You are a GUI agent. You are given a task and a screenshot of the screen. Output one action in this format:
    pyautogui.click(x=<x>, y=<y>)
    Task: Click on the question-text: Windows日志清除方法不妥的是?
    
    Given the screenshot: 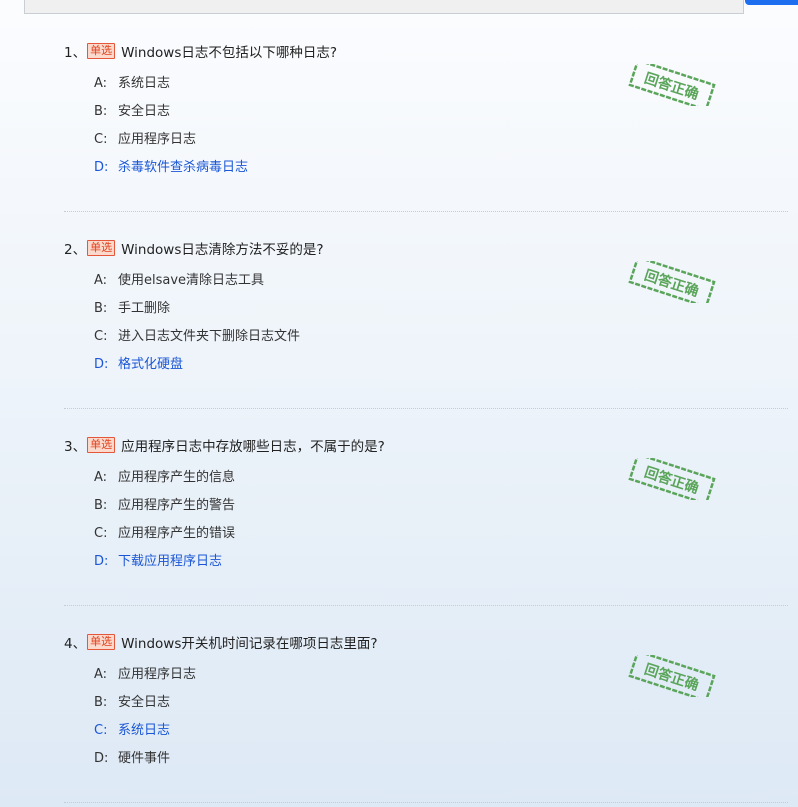 What is the action you would take?
    pyautogui.click(x=222, y=250)
    